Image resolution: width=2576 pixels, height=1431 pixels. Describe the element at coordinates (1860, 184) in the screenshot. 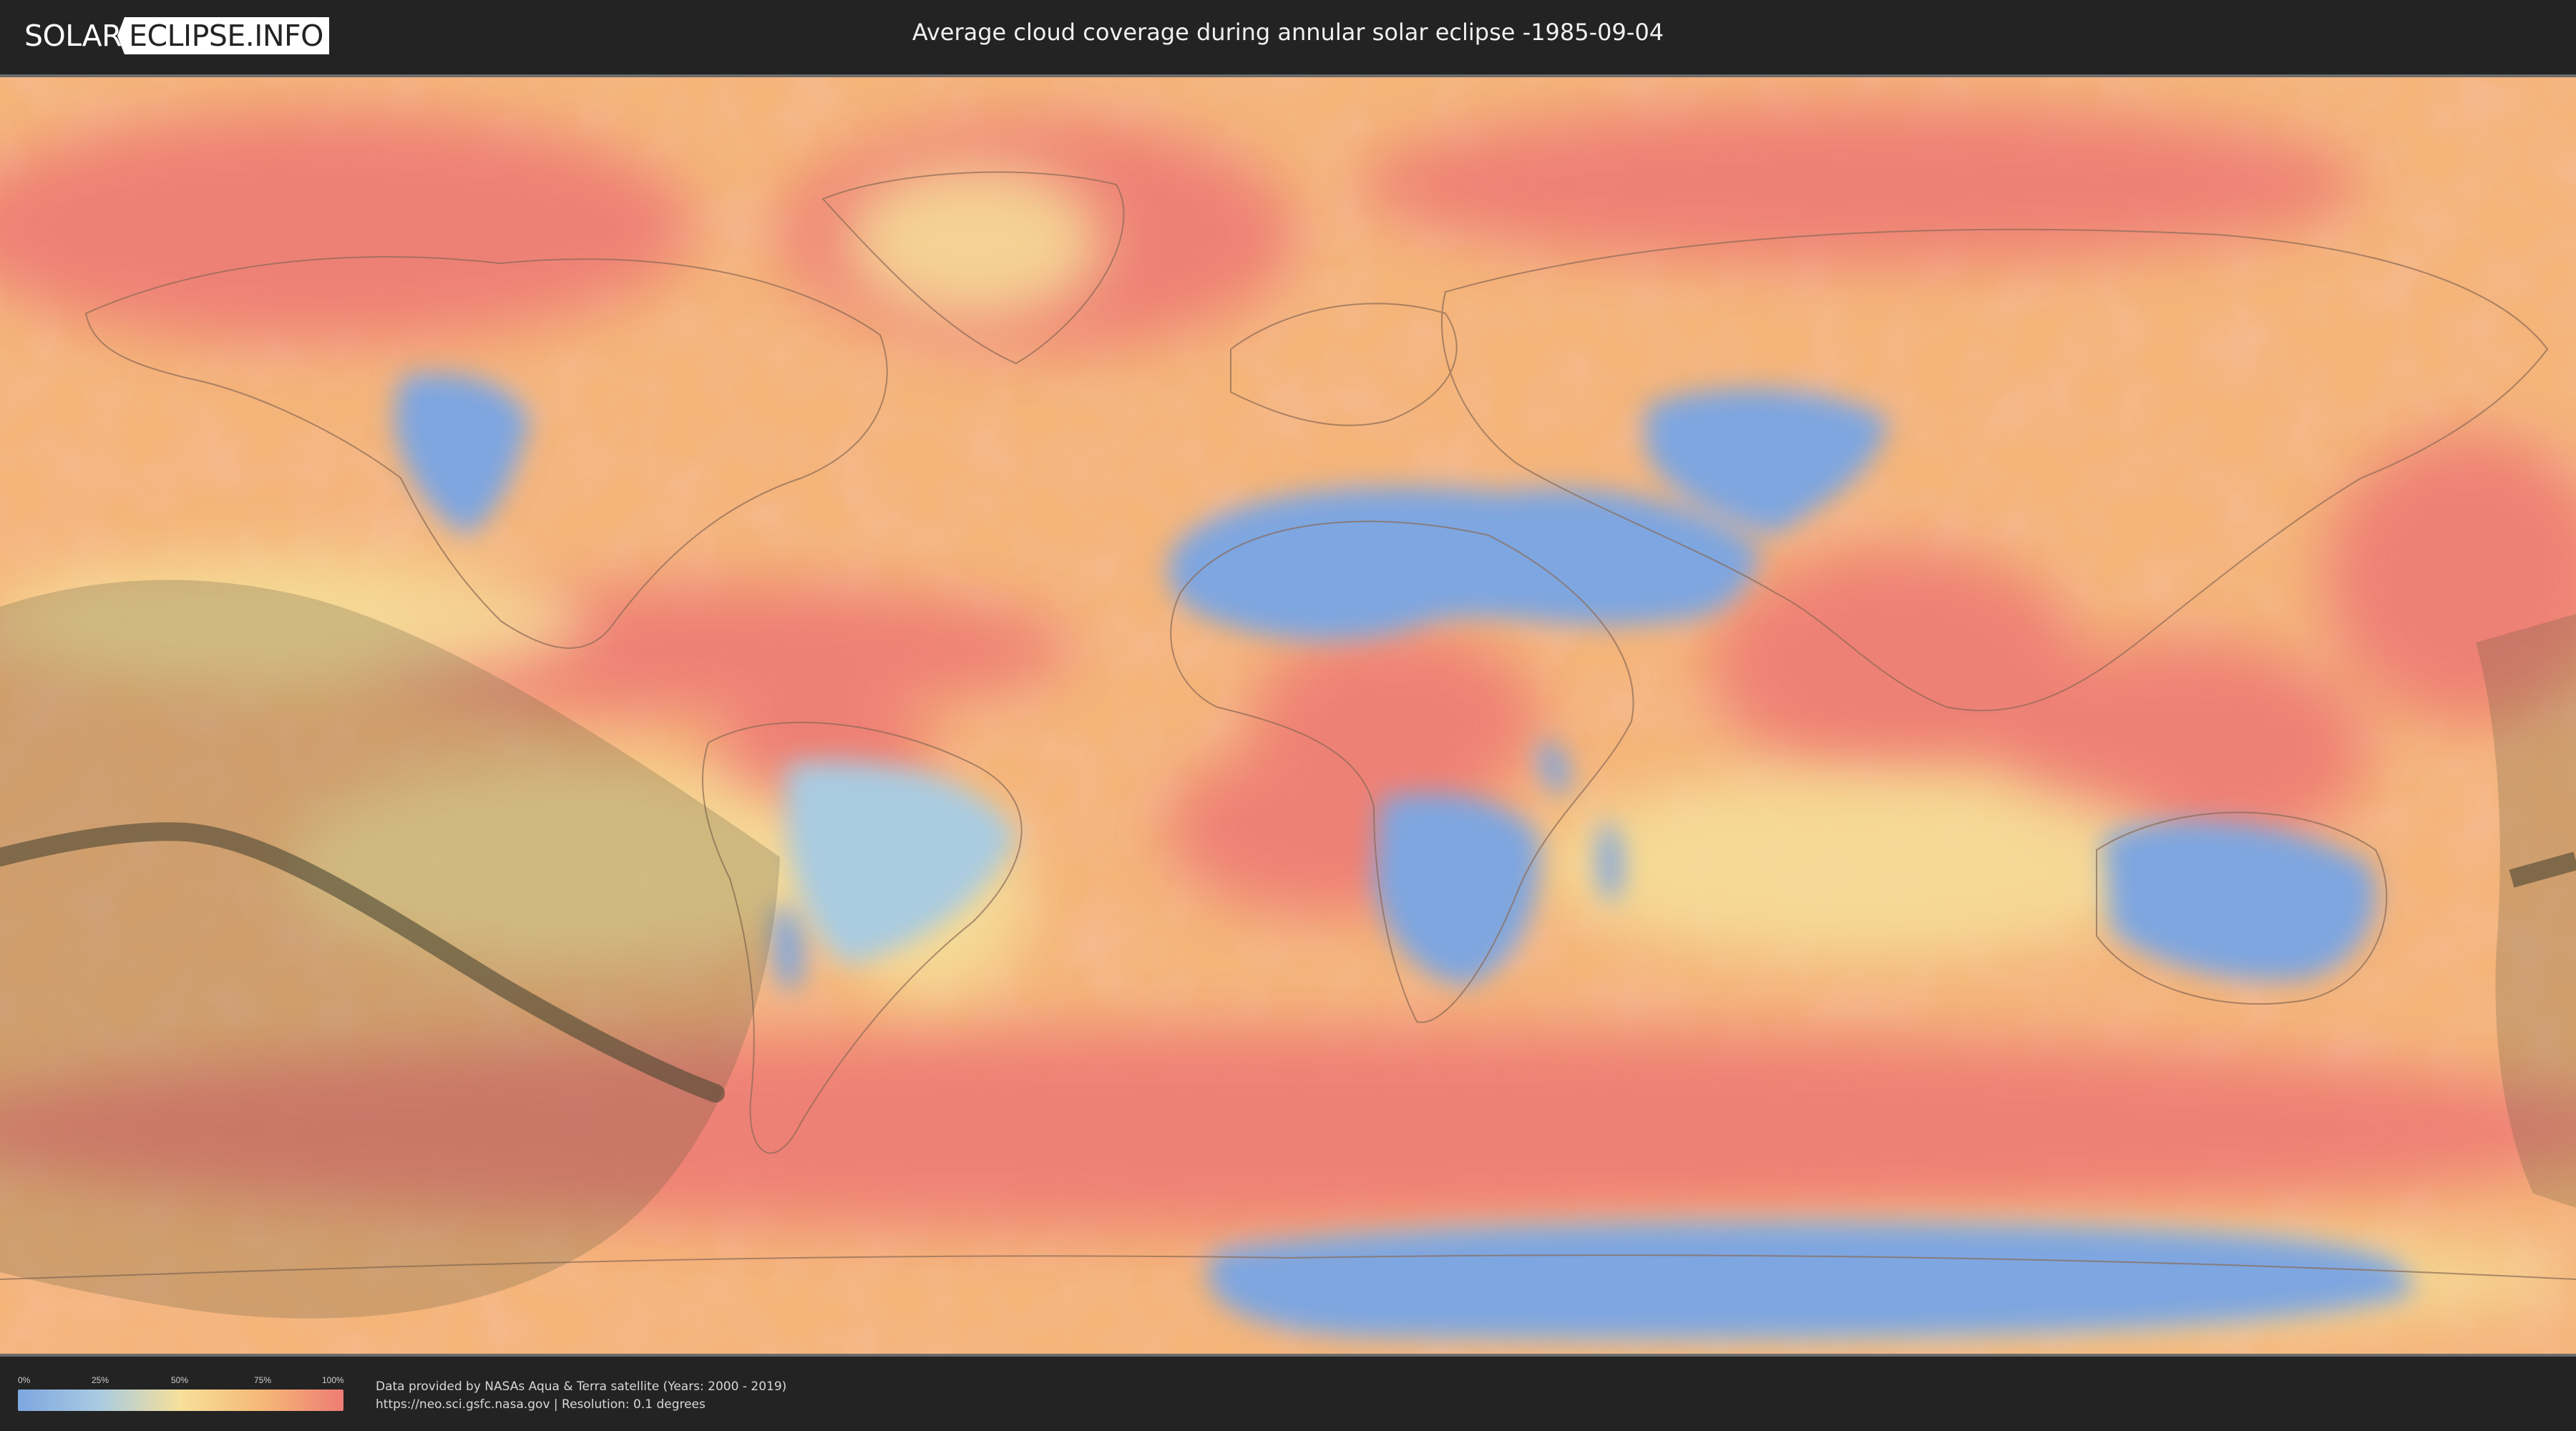

I see `belt-arctic-asia` at that location.